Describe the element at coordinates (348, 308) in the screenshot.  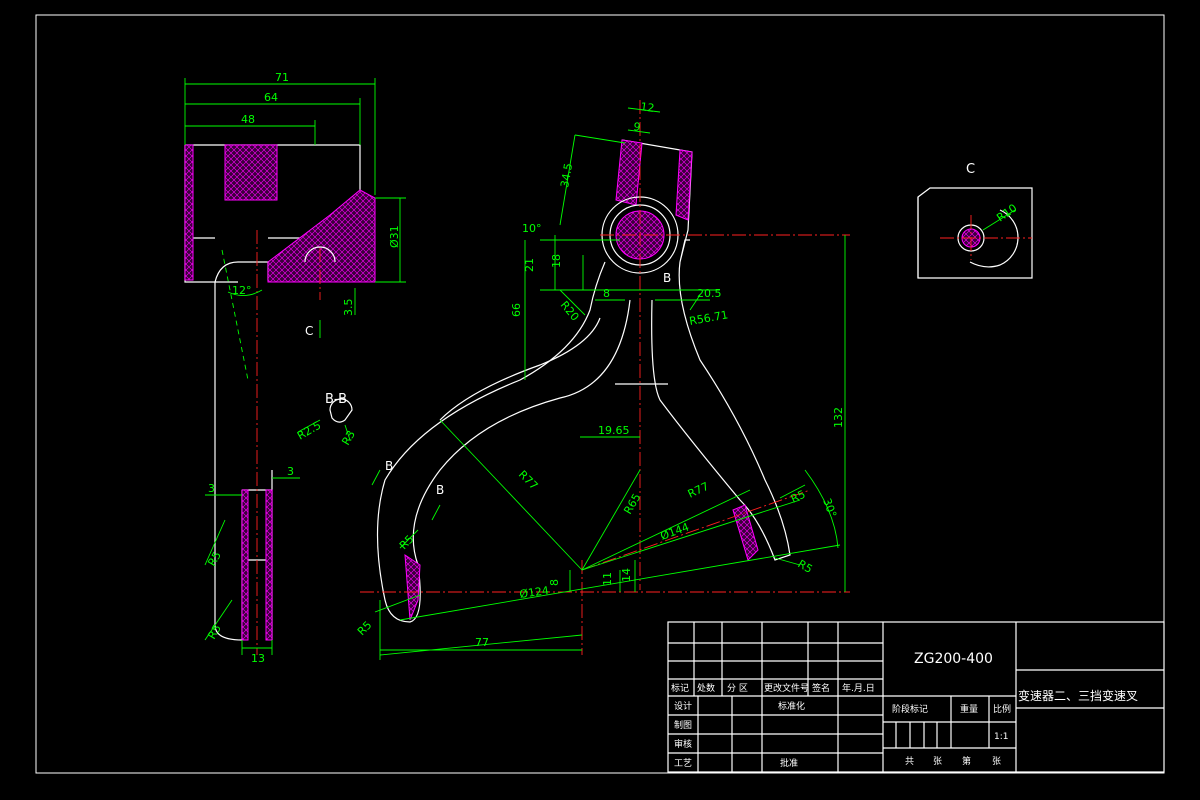
I see `dim-3-5: 3.5` at that location.